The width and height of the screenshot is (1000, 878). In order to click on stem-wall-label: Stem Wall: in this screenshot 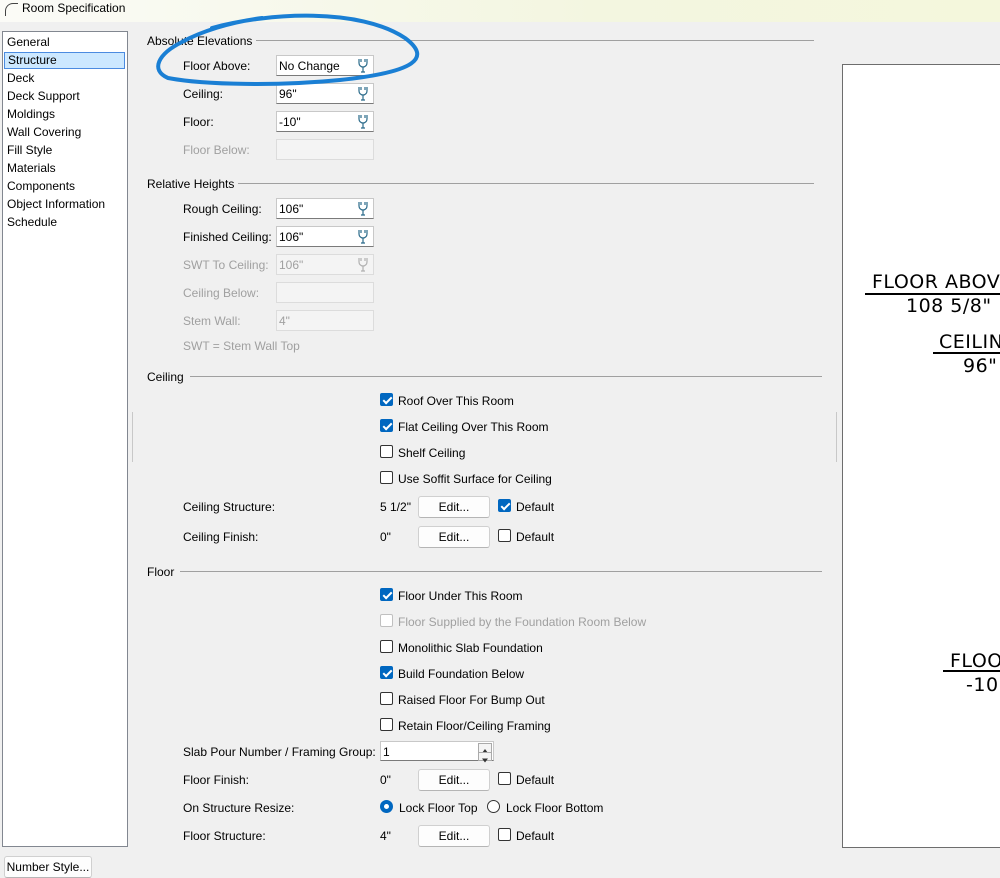, I will do `click(212, 321)`.